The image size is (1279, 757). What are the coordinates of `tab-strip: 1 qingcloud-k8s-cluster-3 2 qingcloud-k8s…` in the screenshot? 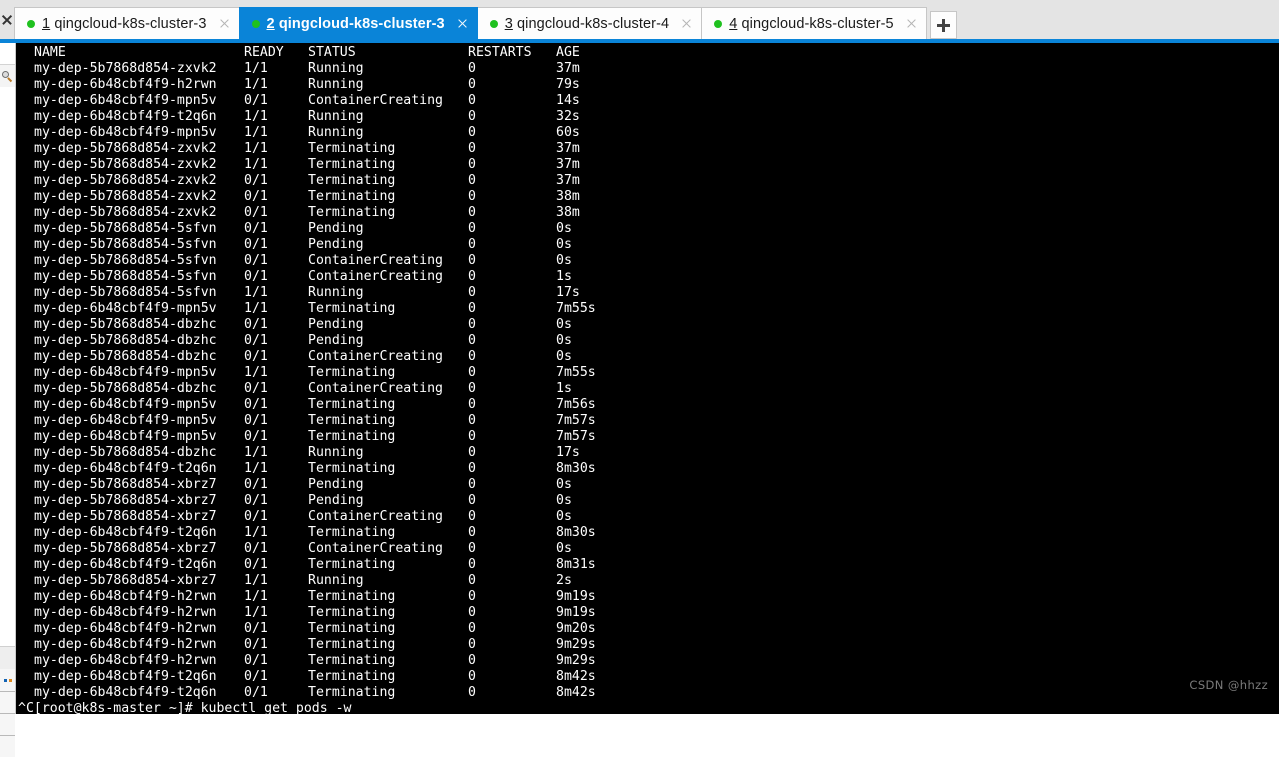 It's located at (485, 22).